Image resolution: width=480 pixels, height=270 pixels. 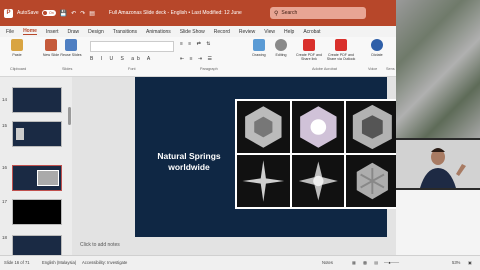 I want to click on toggle-knob, so click(x=44, y=13).